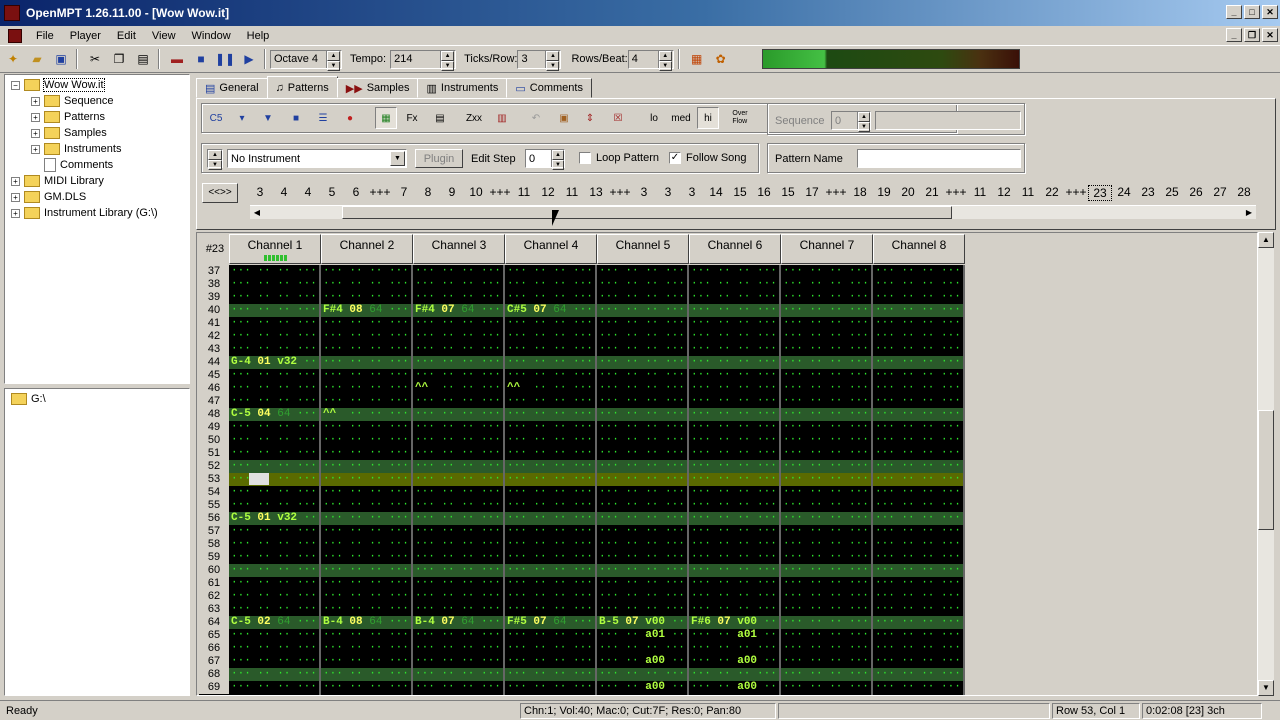  What do you see at coordinates (459, 249) in the screenshot?
I see `channel-header: Channel 3` at bounding box center [459, 249].